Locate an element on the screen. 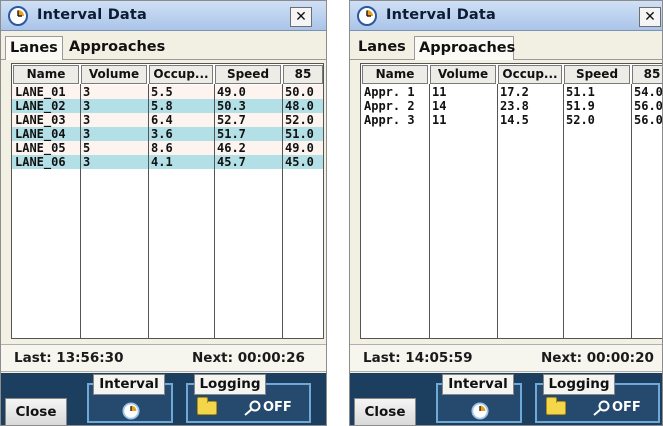 The width and height of the screenshot is (663, 426). status-bar: Last: 13:56:30 Next: 00:00:26 is located at coordinates (163, 358).